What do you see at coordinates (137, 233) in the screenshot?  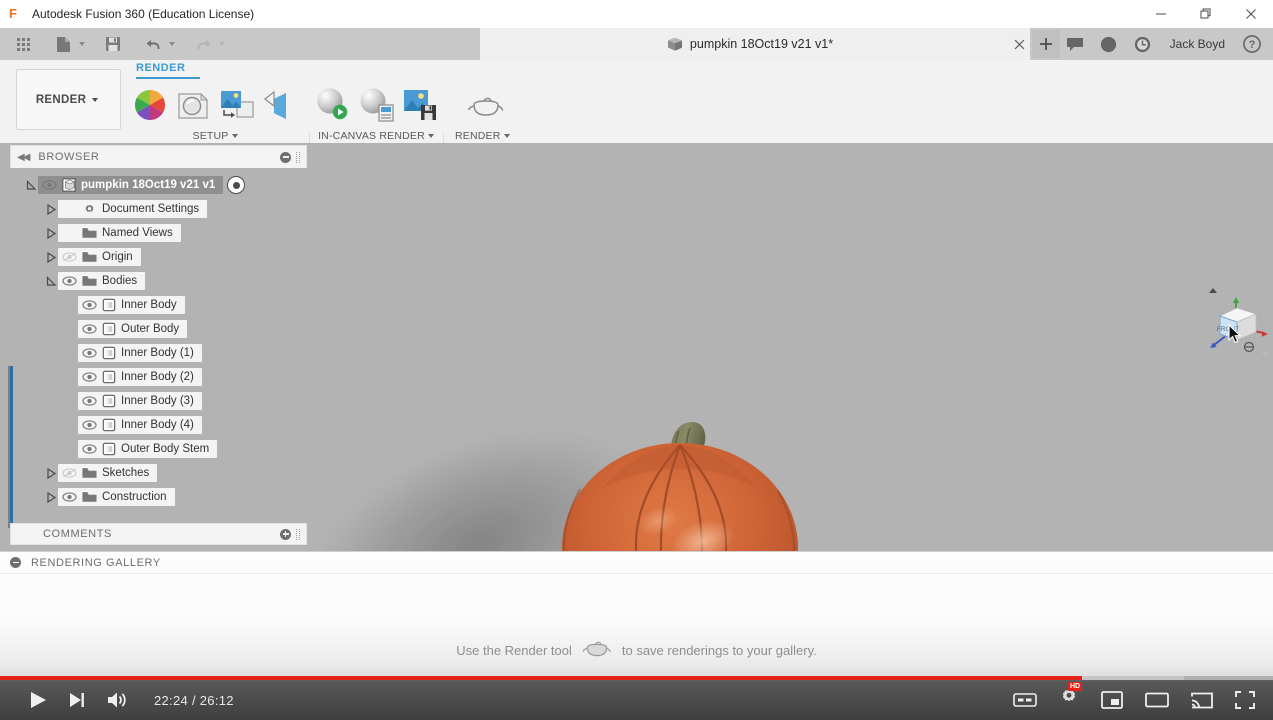 I see `browser-tree-item-label: Named Views` at bounding box center [137, 233].